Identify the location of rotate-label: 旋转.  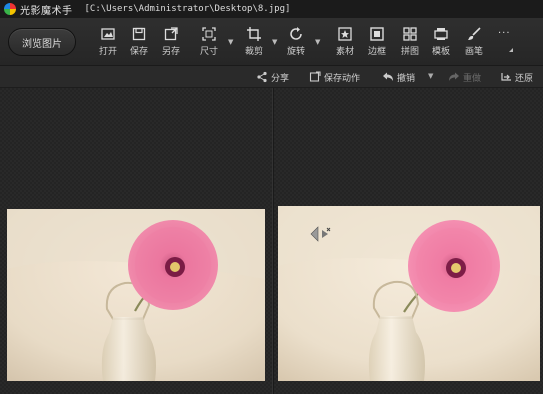
(295, 52).